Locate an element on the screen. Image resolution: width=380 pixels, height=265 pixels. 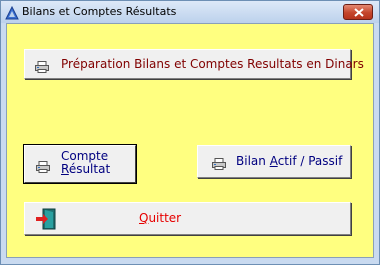
quitter-rest: uitter is located at coordinates (165, 218).